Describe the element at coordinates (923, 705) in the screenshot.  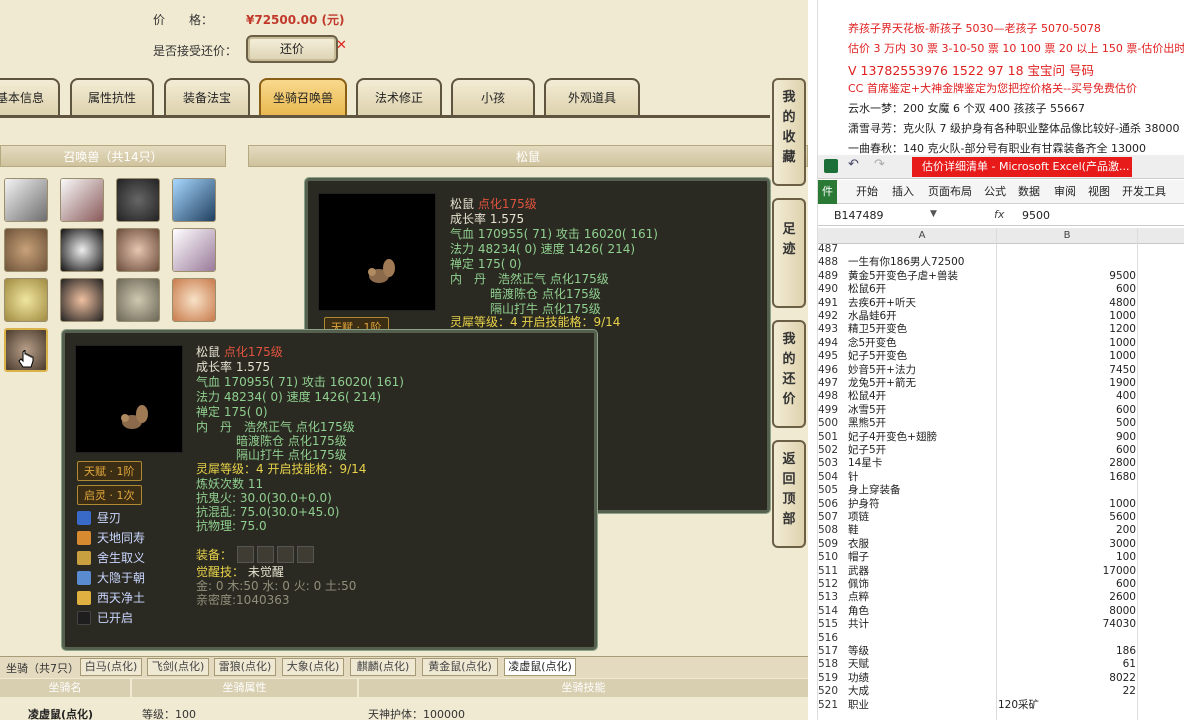
I see `cell-a: 职业` at that location.